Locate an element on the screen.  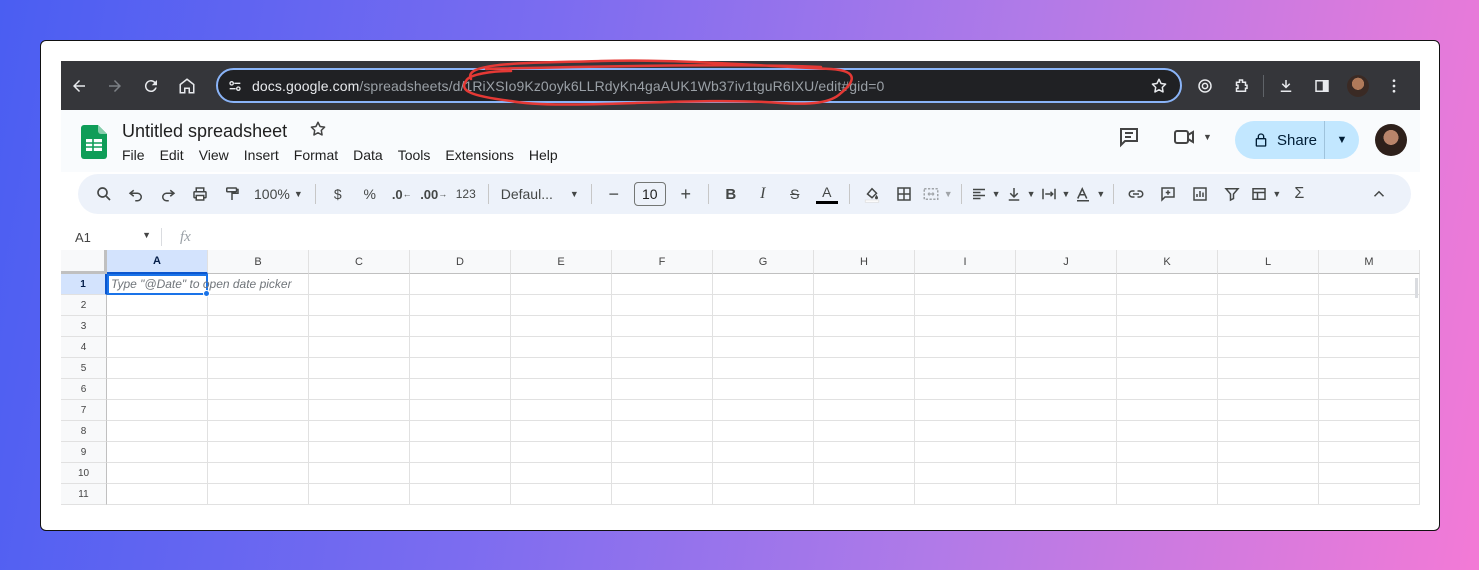
extensions-puzzle-icon is located at coordinates (1241, 86).